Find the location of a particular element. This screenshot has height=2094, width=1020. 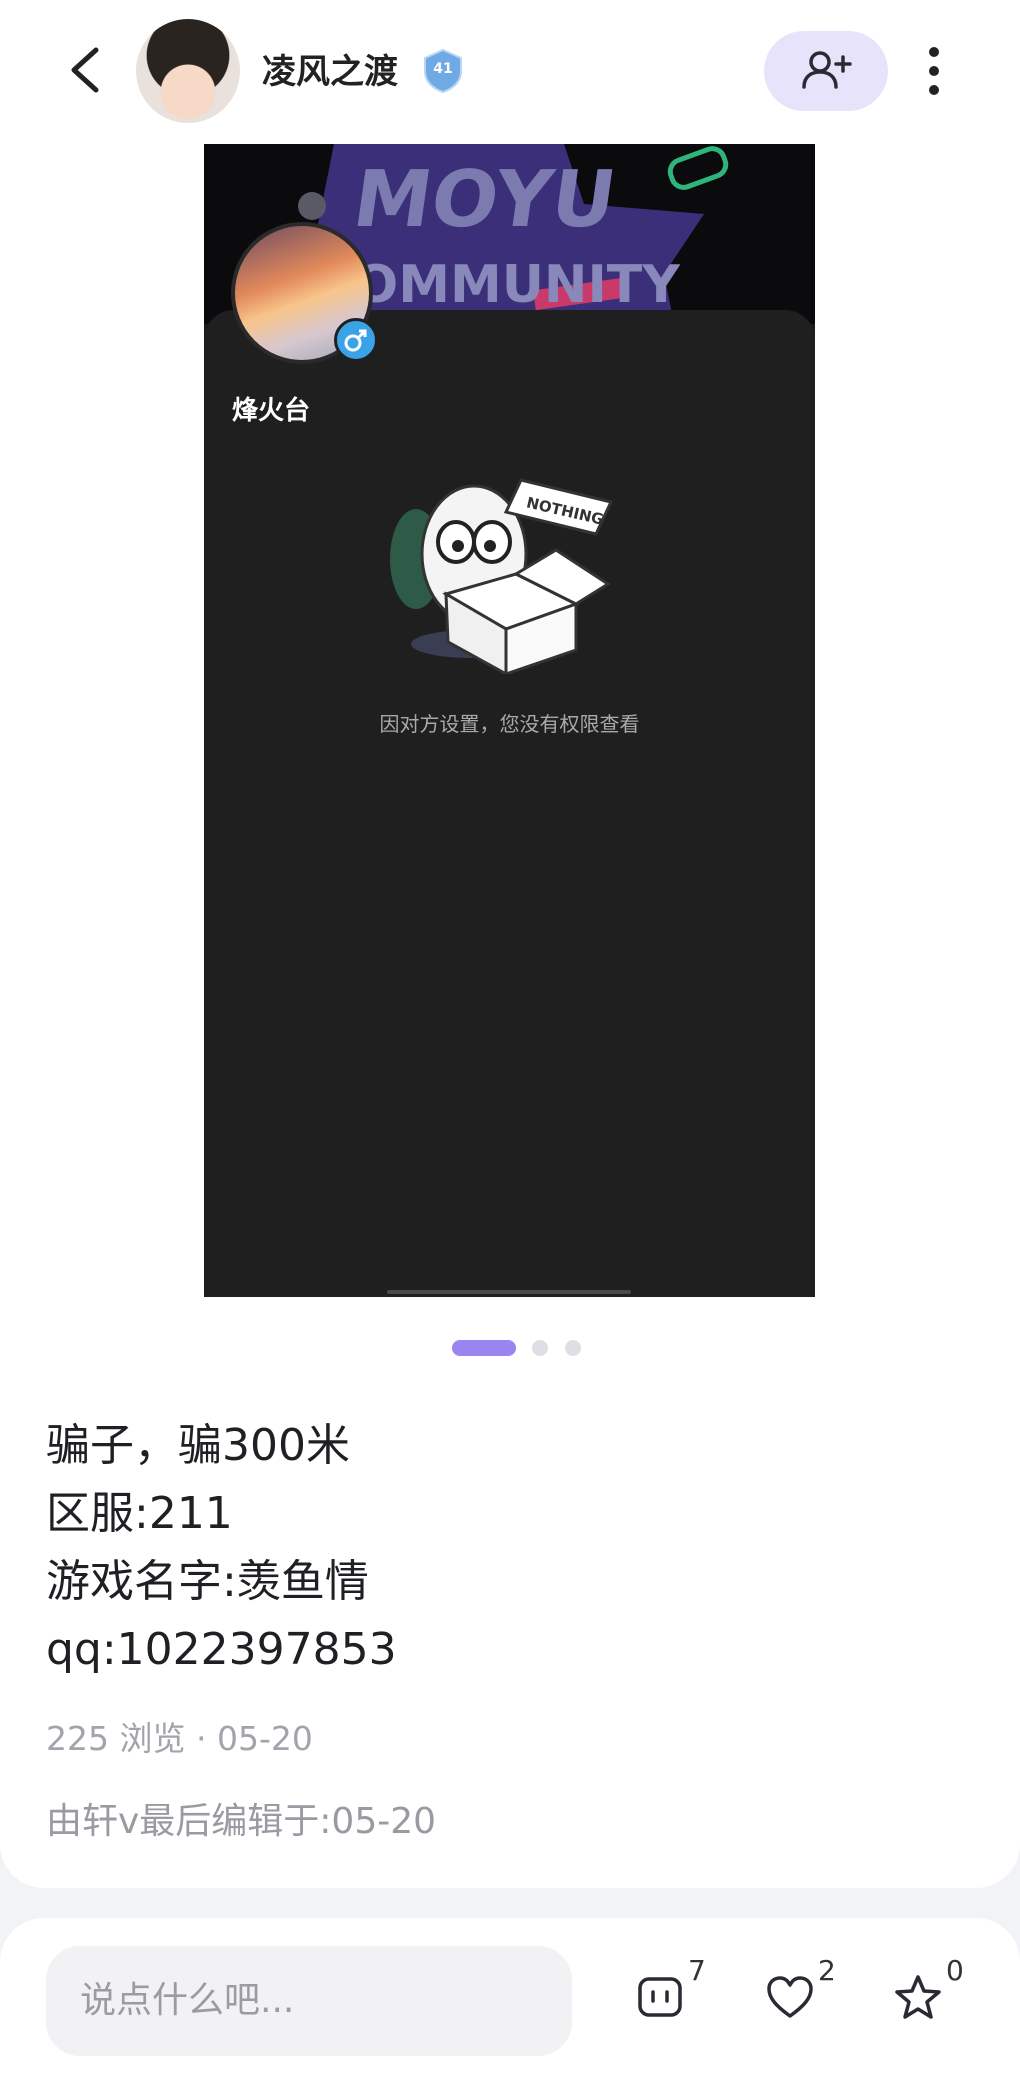

star-icon is located at coordinates (918, 1997).